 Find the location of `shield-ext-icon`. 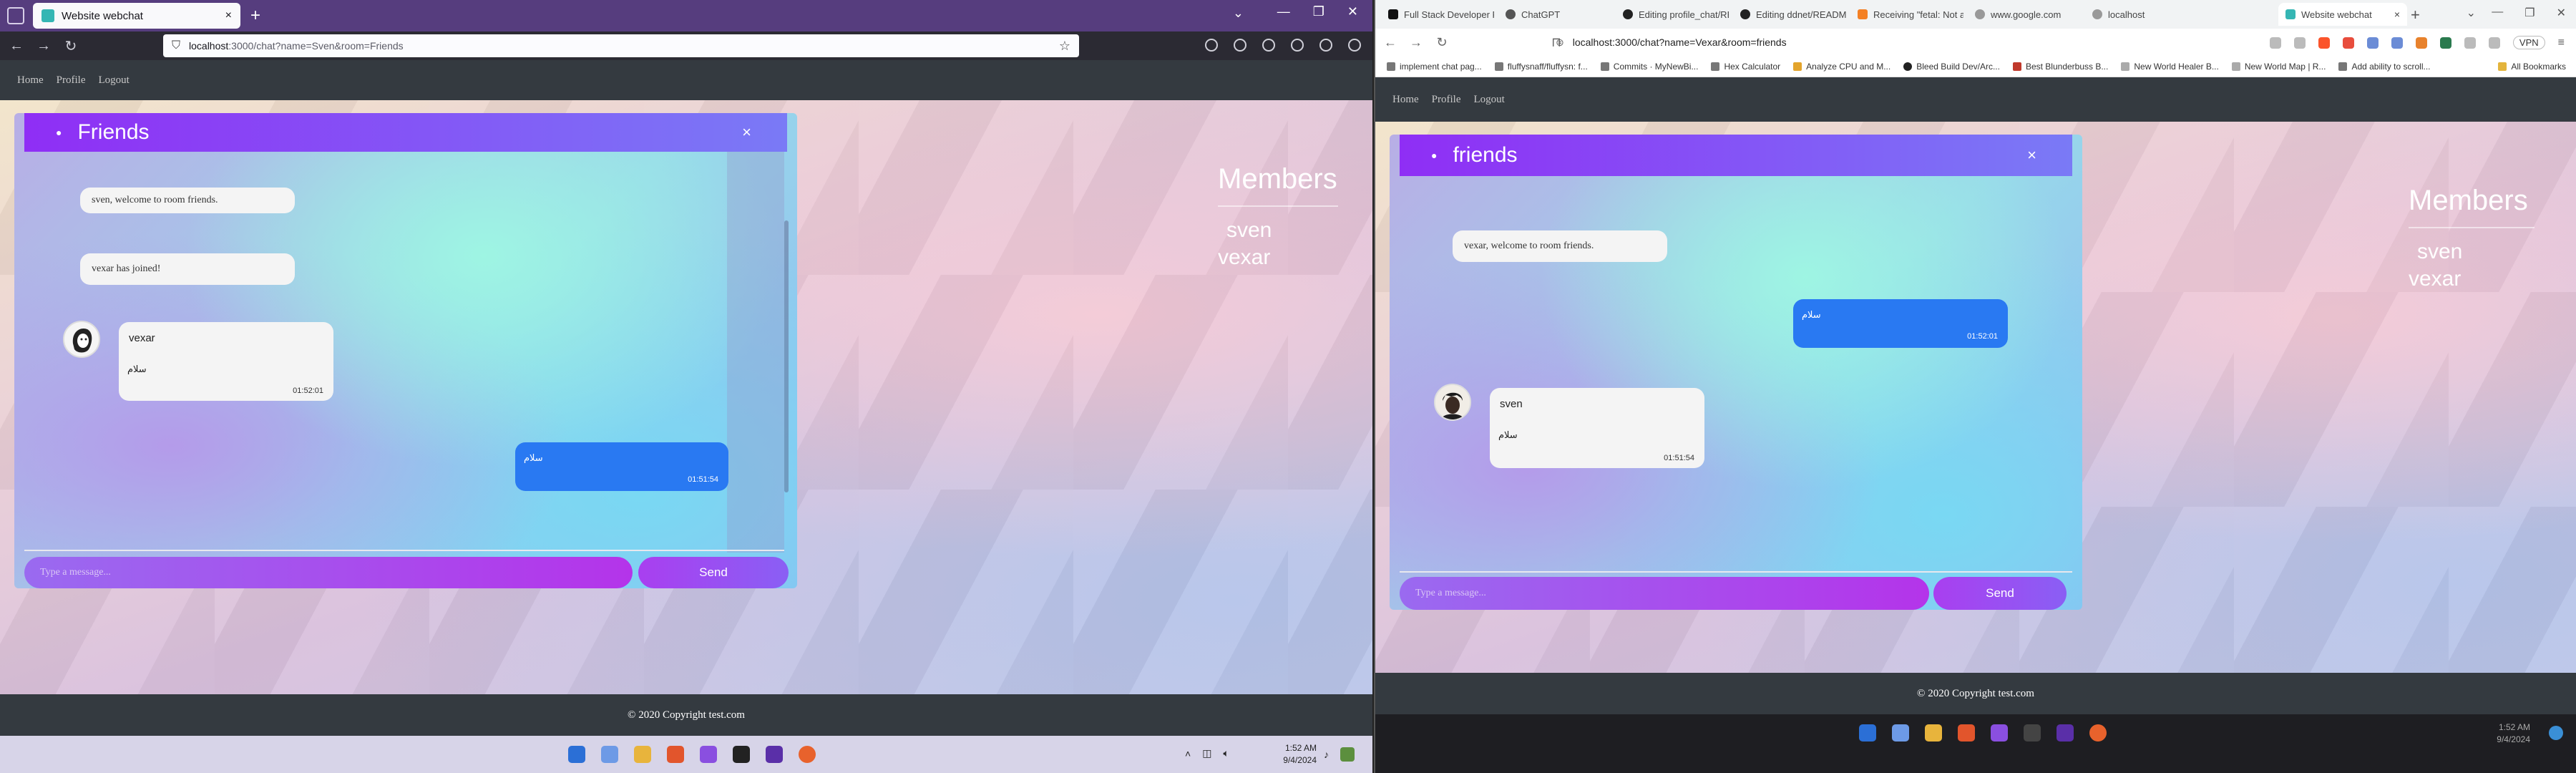

shield-ext-icon is located at coordinates (1297, 45).